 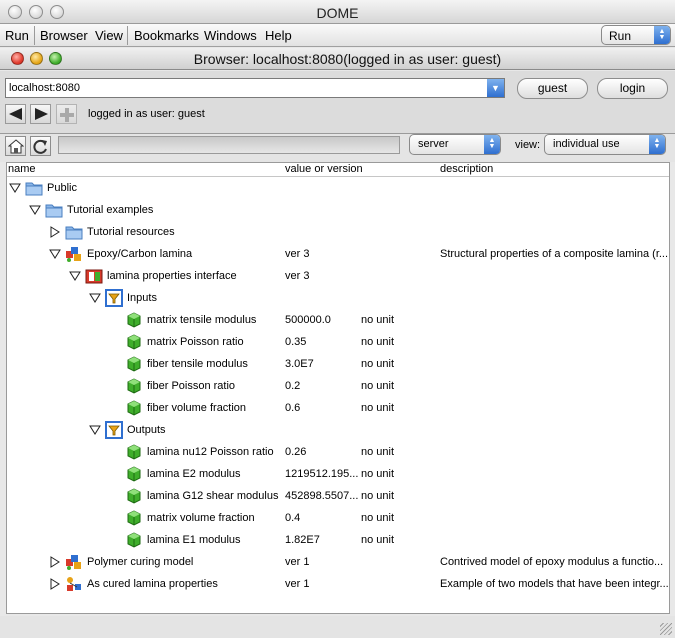 I want to click on menu-separator, so click(x=34, y=35).